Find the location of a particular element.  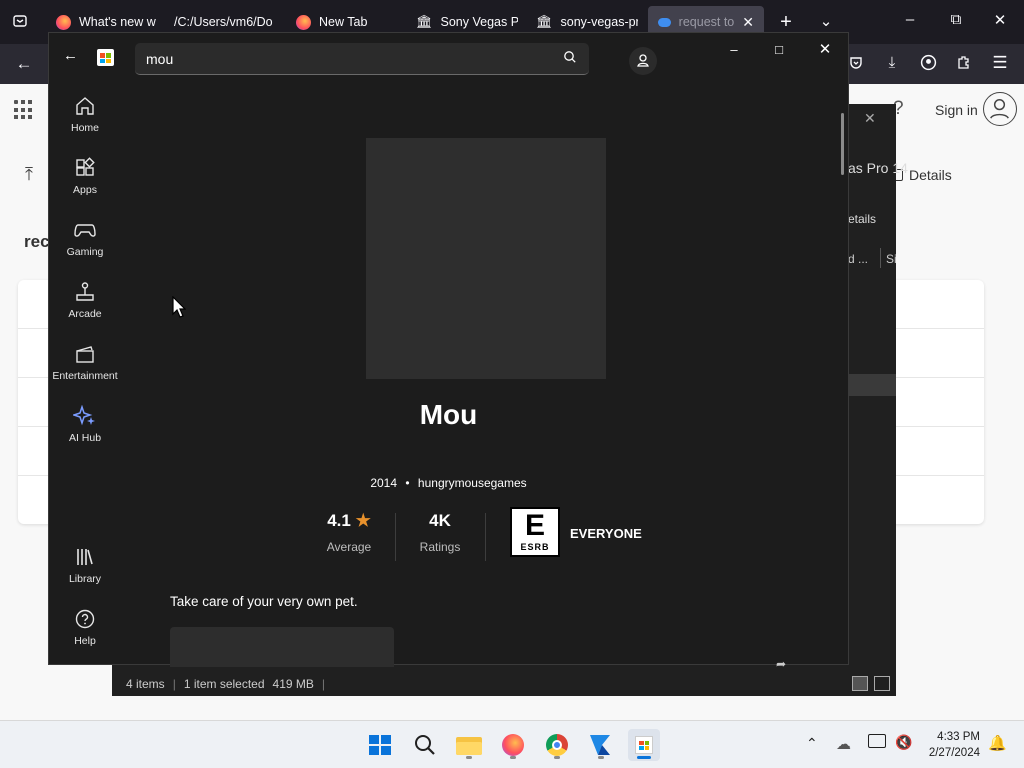

details-view-icon is located at coordinates (860, 683).